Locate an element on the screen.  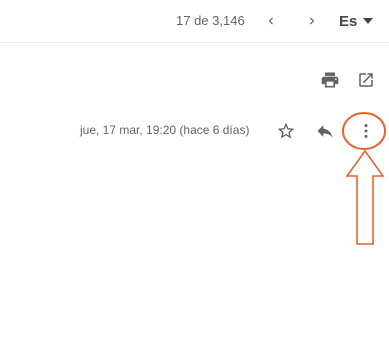
open-in-new-window-icon is located at coordinates (366, 80).